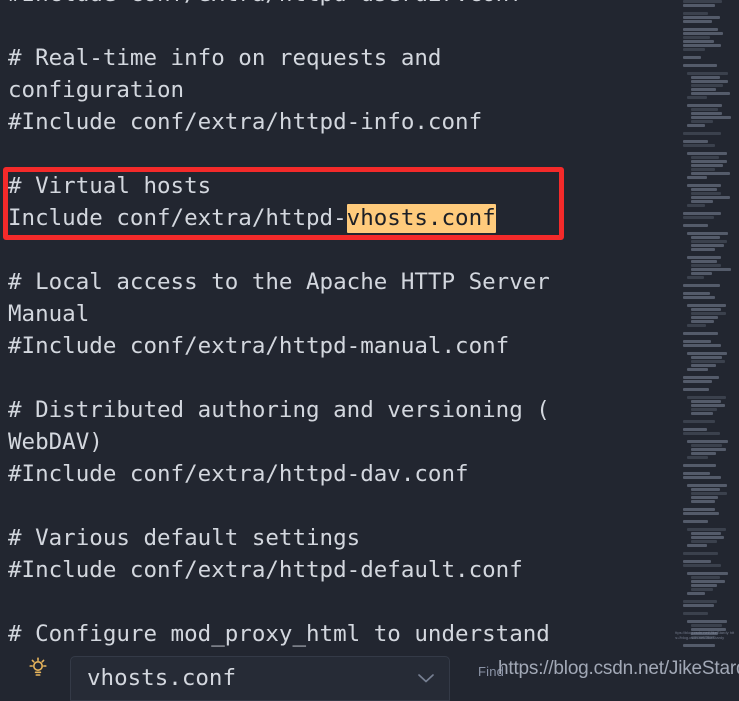 This screenshot has height=701, width=739. I want to click on code-line: configuration, so click(330, 90).